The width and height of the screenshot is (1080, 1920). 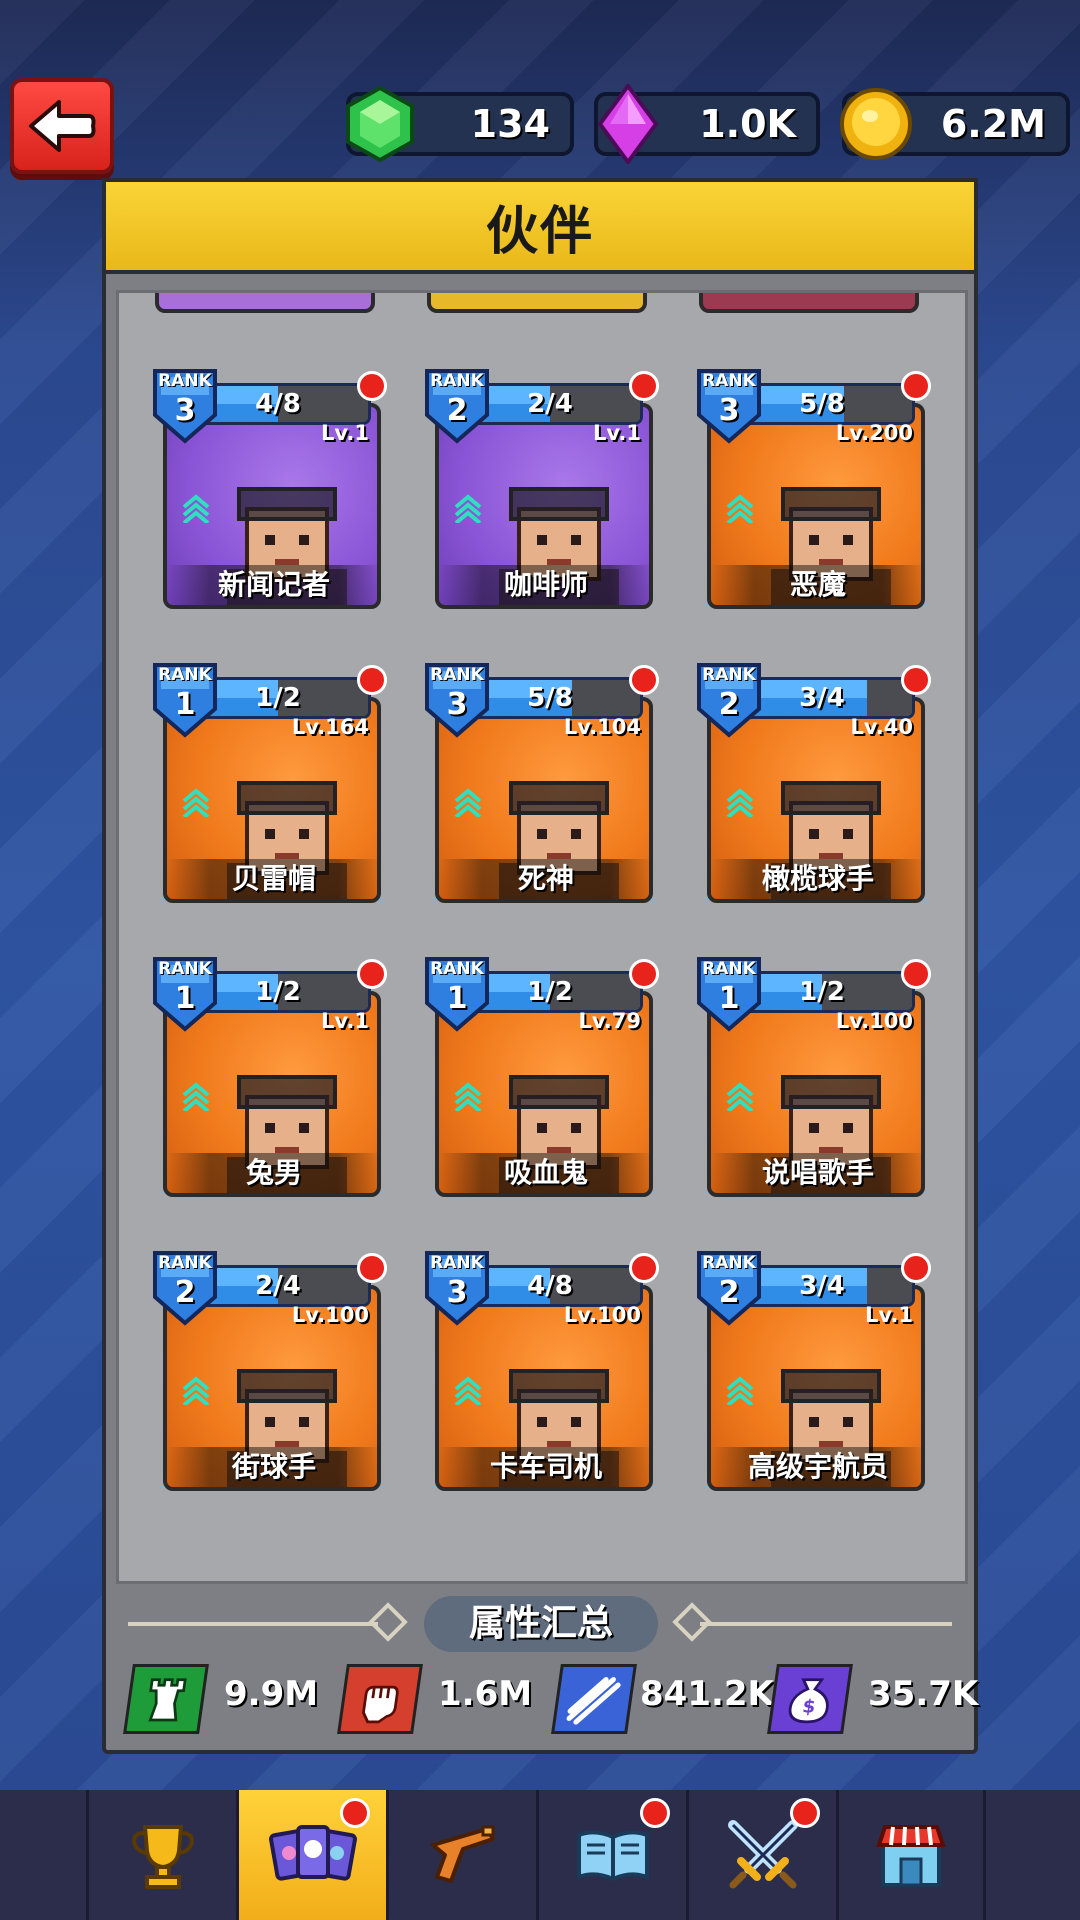 I want to click on diamond-counter: 1.0K, so click(x=707, y=124).